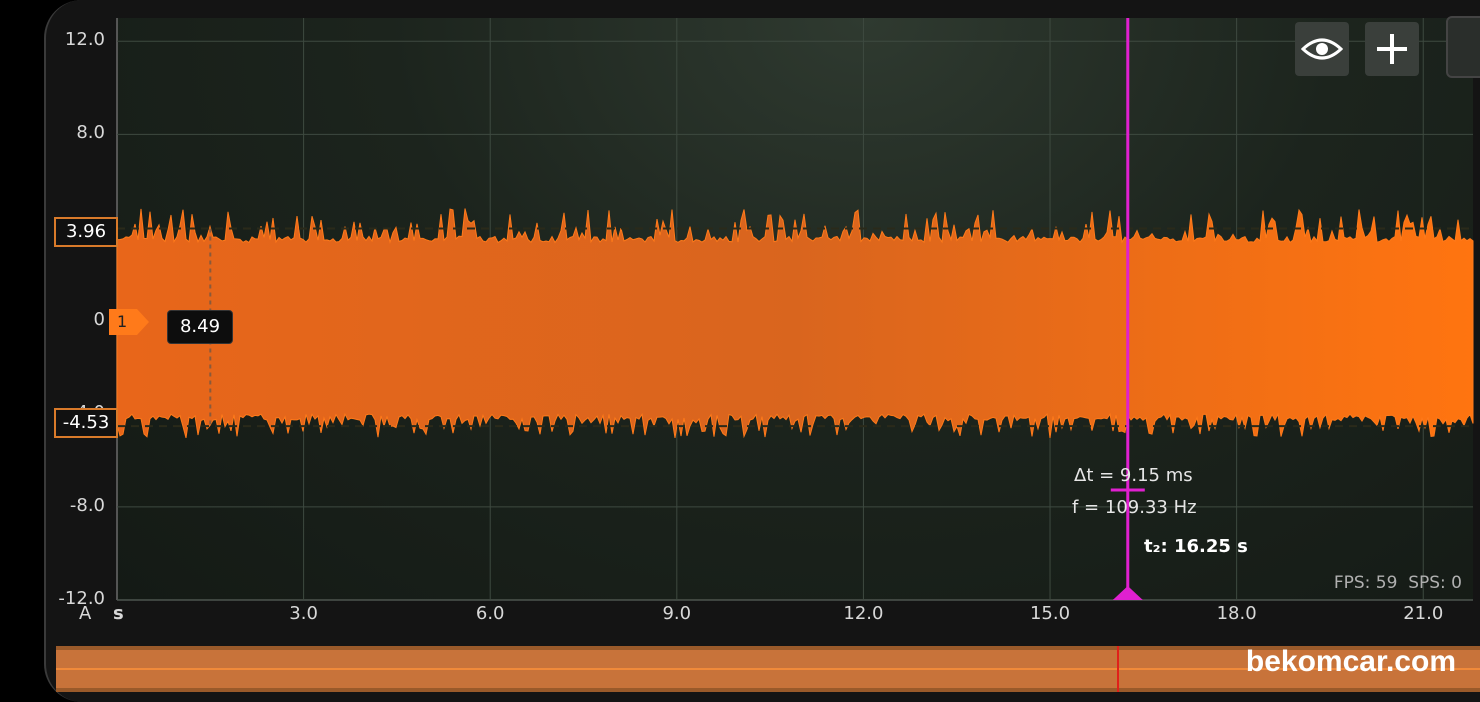  I want to click on ref-tag-lower: -4.53, so click(86, 423).